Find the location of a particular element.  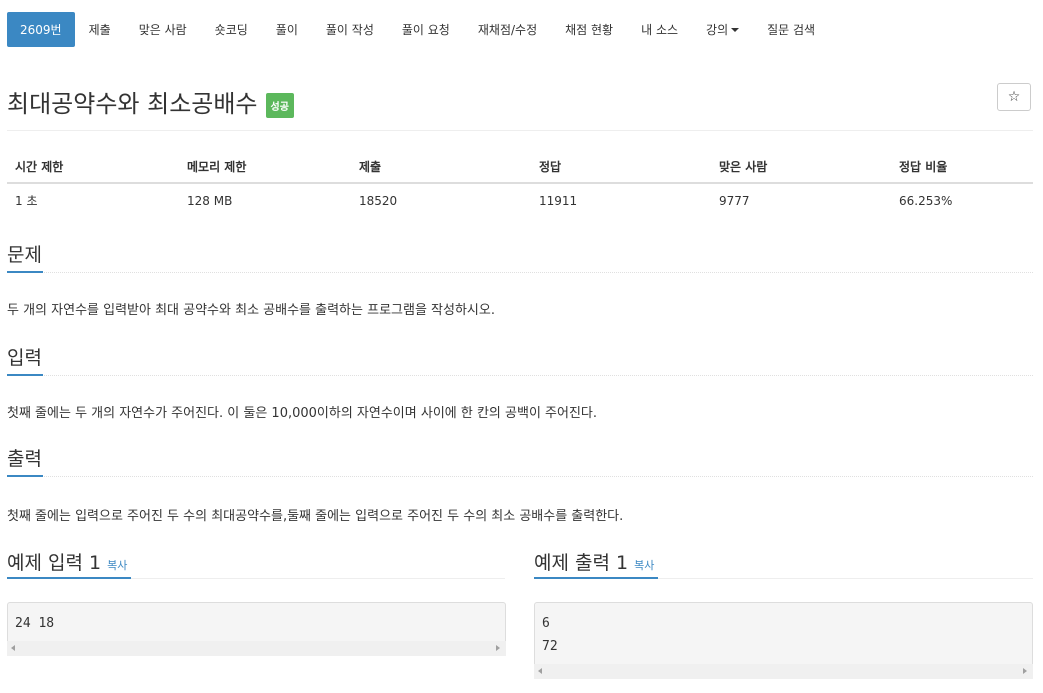

accept-ratio-value: 66.253% is located at coordinates (926, 200).